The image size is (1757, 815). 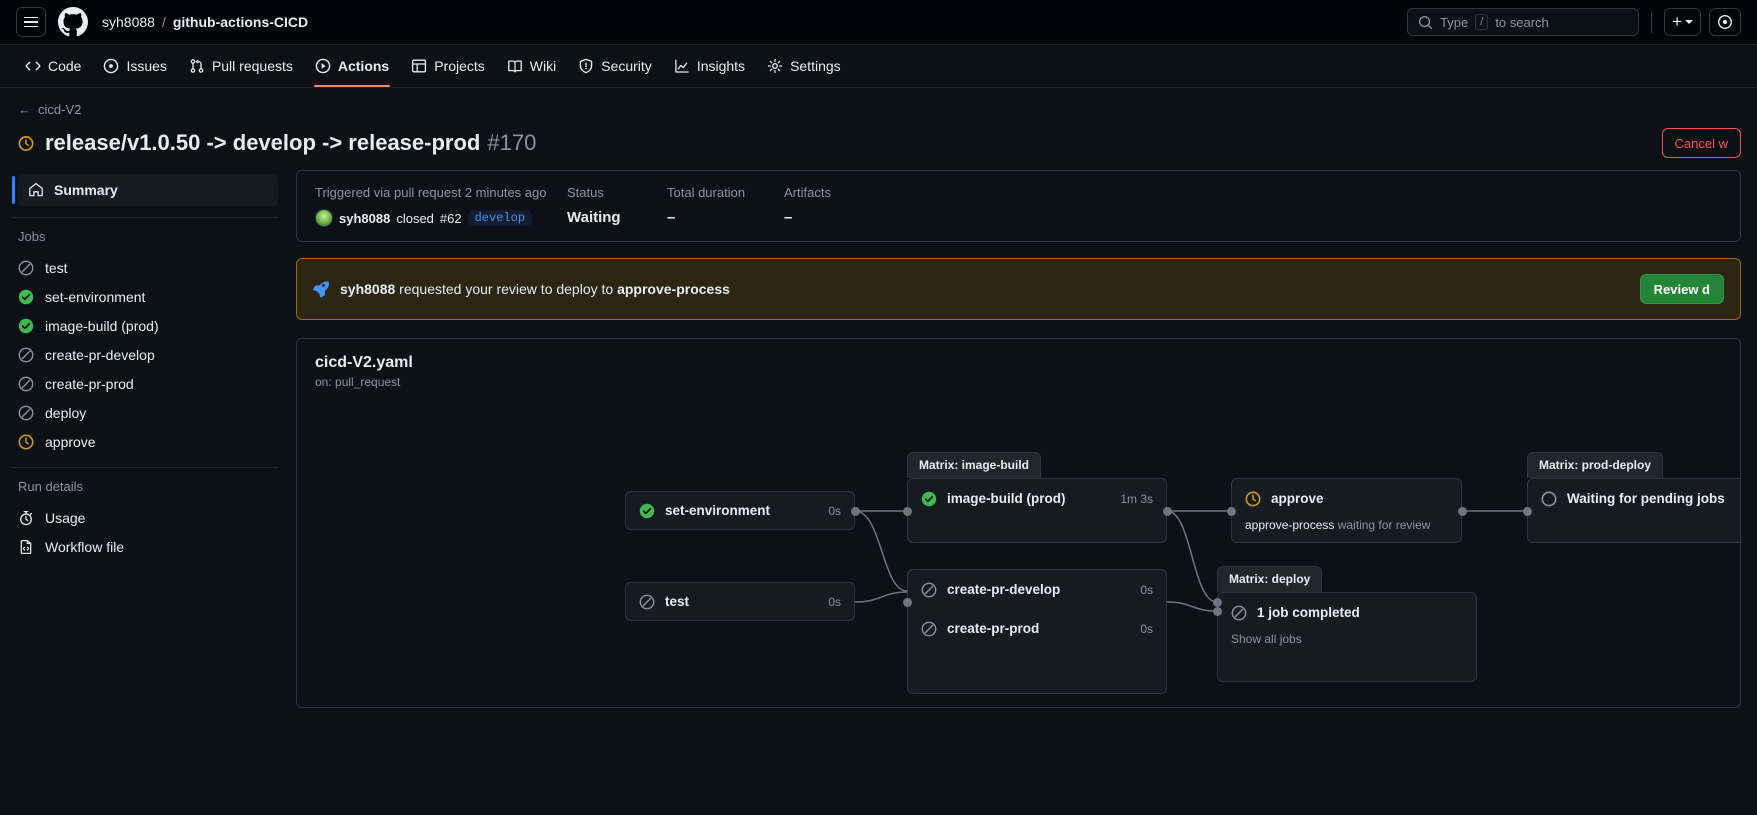 What do you see at coordinates (512, 142) in the screenshot?
I see `run-number: #170` at bounding box center [512, 142].